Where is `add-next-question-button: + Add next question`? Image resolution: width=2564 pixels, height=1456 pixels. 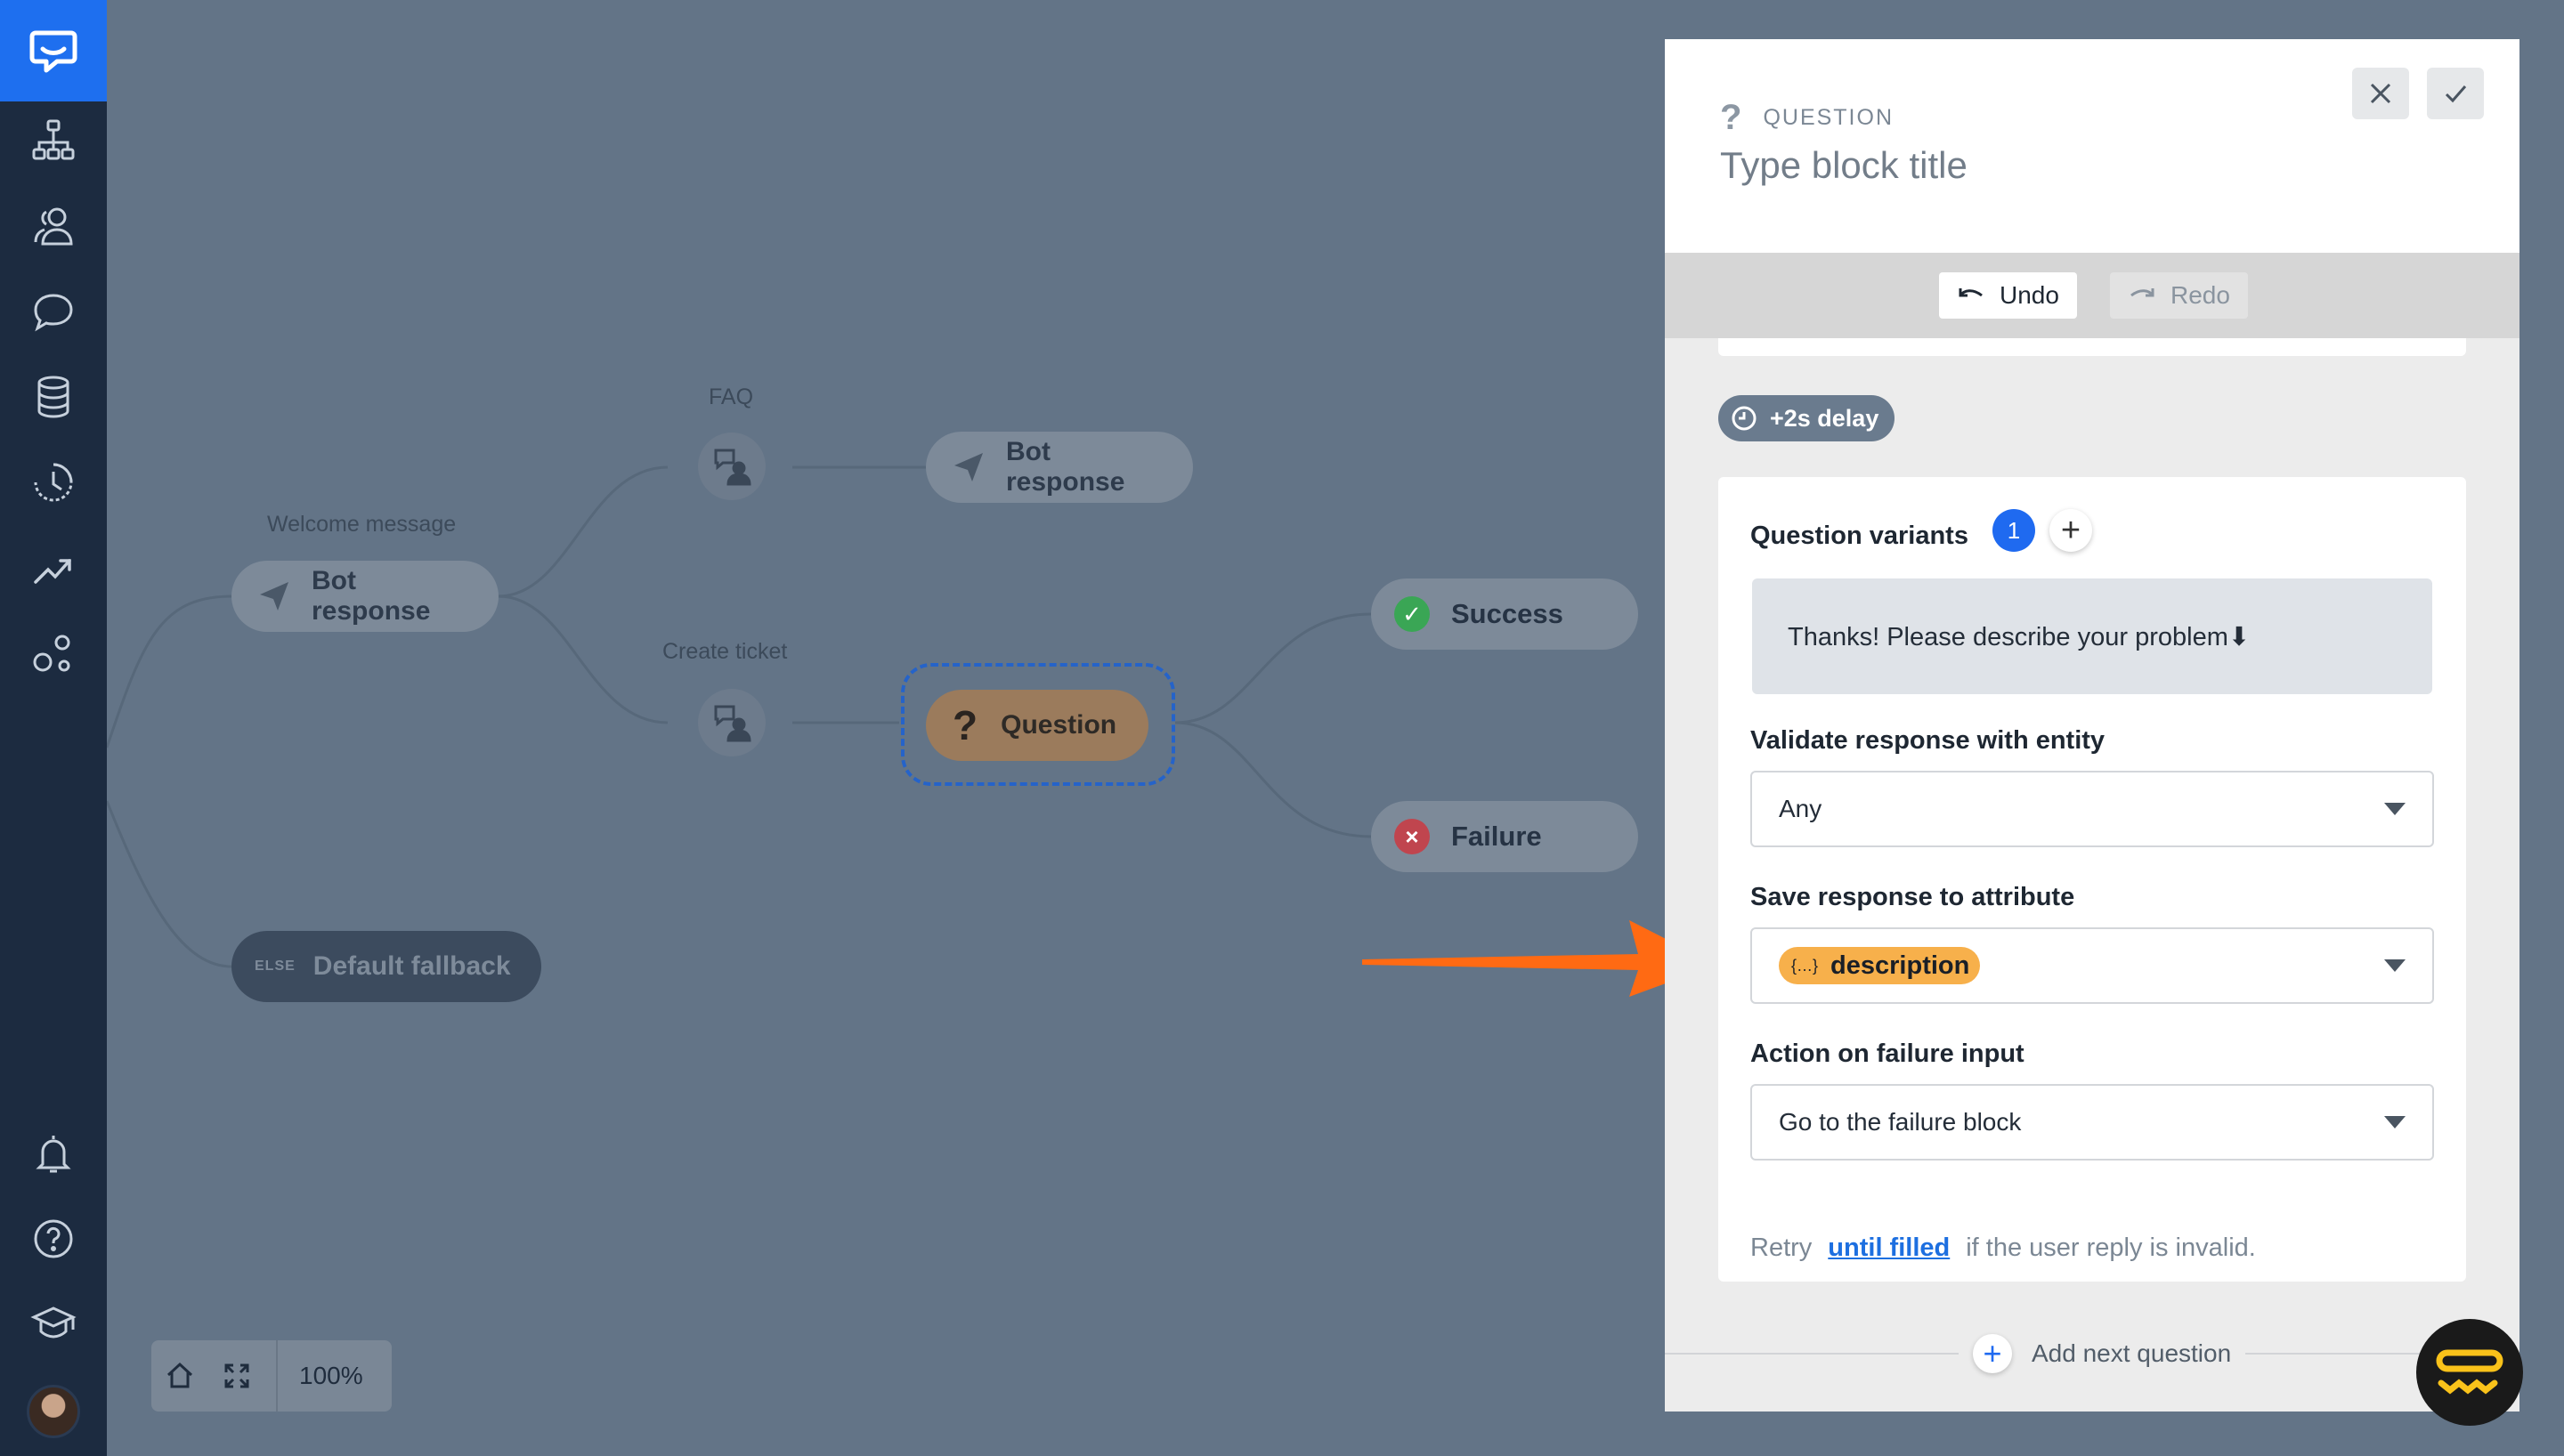
add-next-question-button: + Add next question is located at coordinates (2102, 1353).